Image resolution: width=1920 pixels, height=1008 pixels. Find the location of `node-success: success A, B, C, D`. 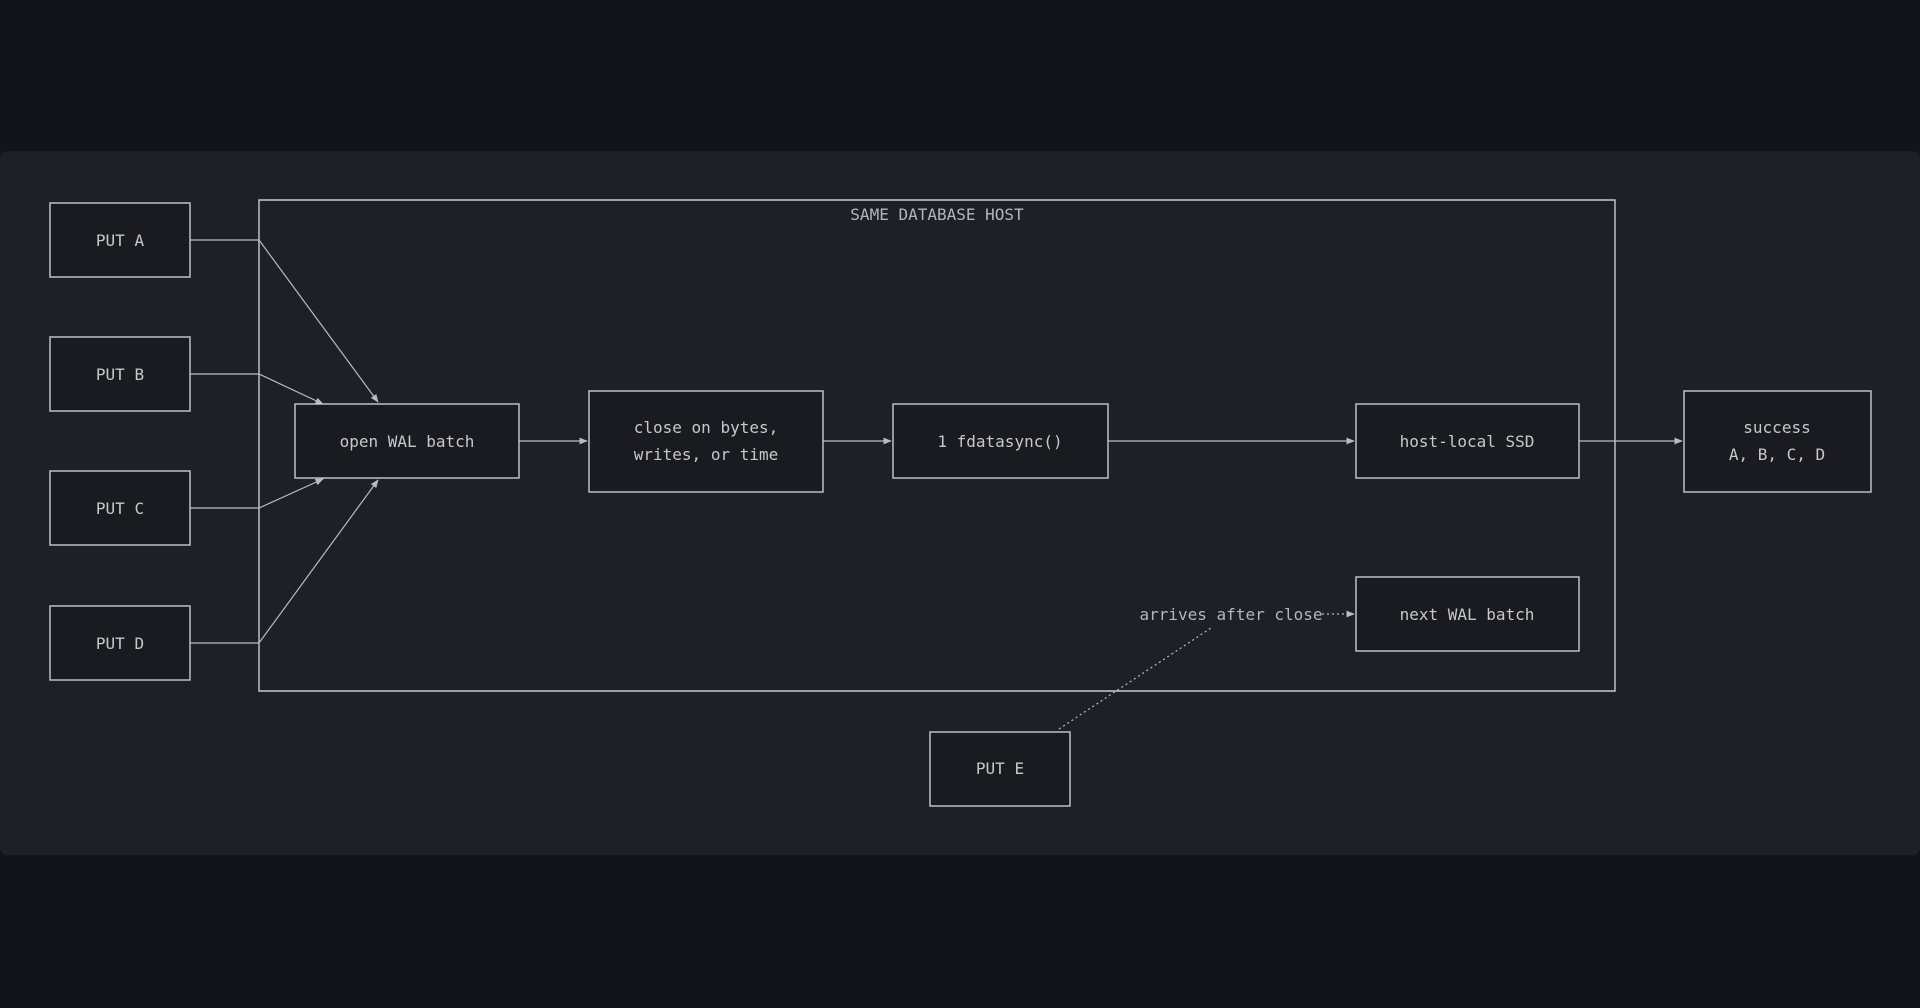

node-success: success A, B, C, D is located at coordinates (1777, 441).